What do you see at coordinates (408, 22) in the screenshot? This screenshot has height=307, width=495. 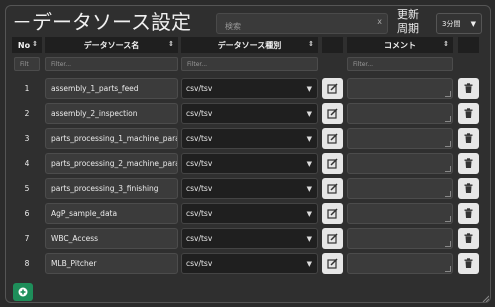 I see `refresh-interval-label: 更新 周期` at bounding box center [408, 22].